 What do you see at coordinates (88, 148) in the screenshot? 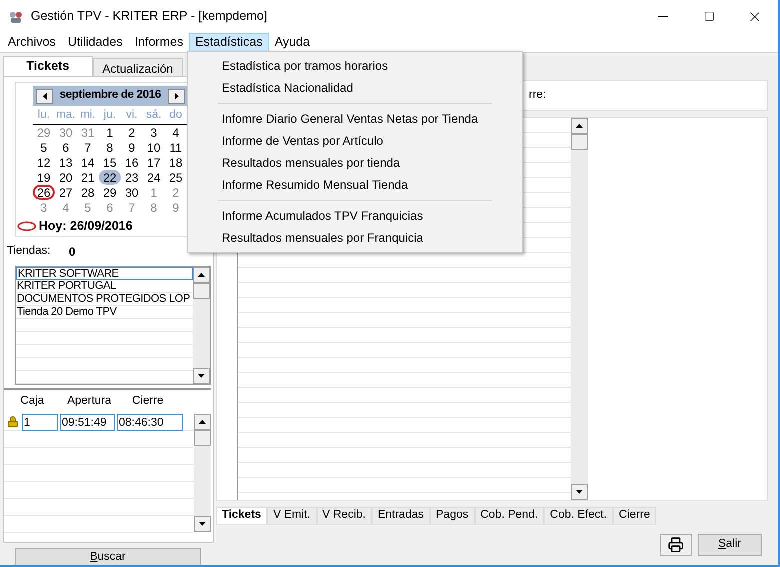
I see `calendar-day: 7` at bounding box center [88, 148].